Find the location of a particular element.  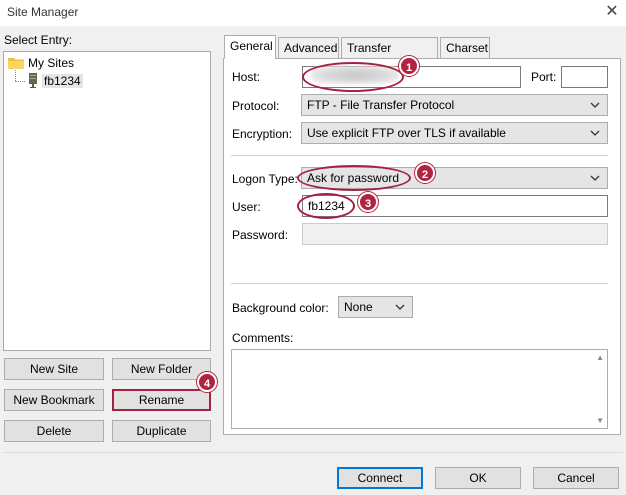

select-entry-label: Select Entry: is located at coordinates (38, 40).